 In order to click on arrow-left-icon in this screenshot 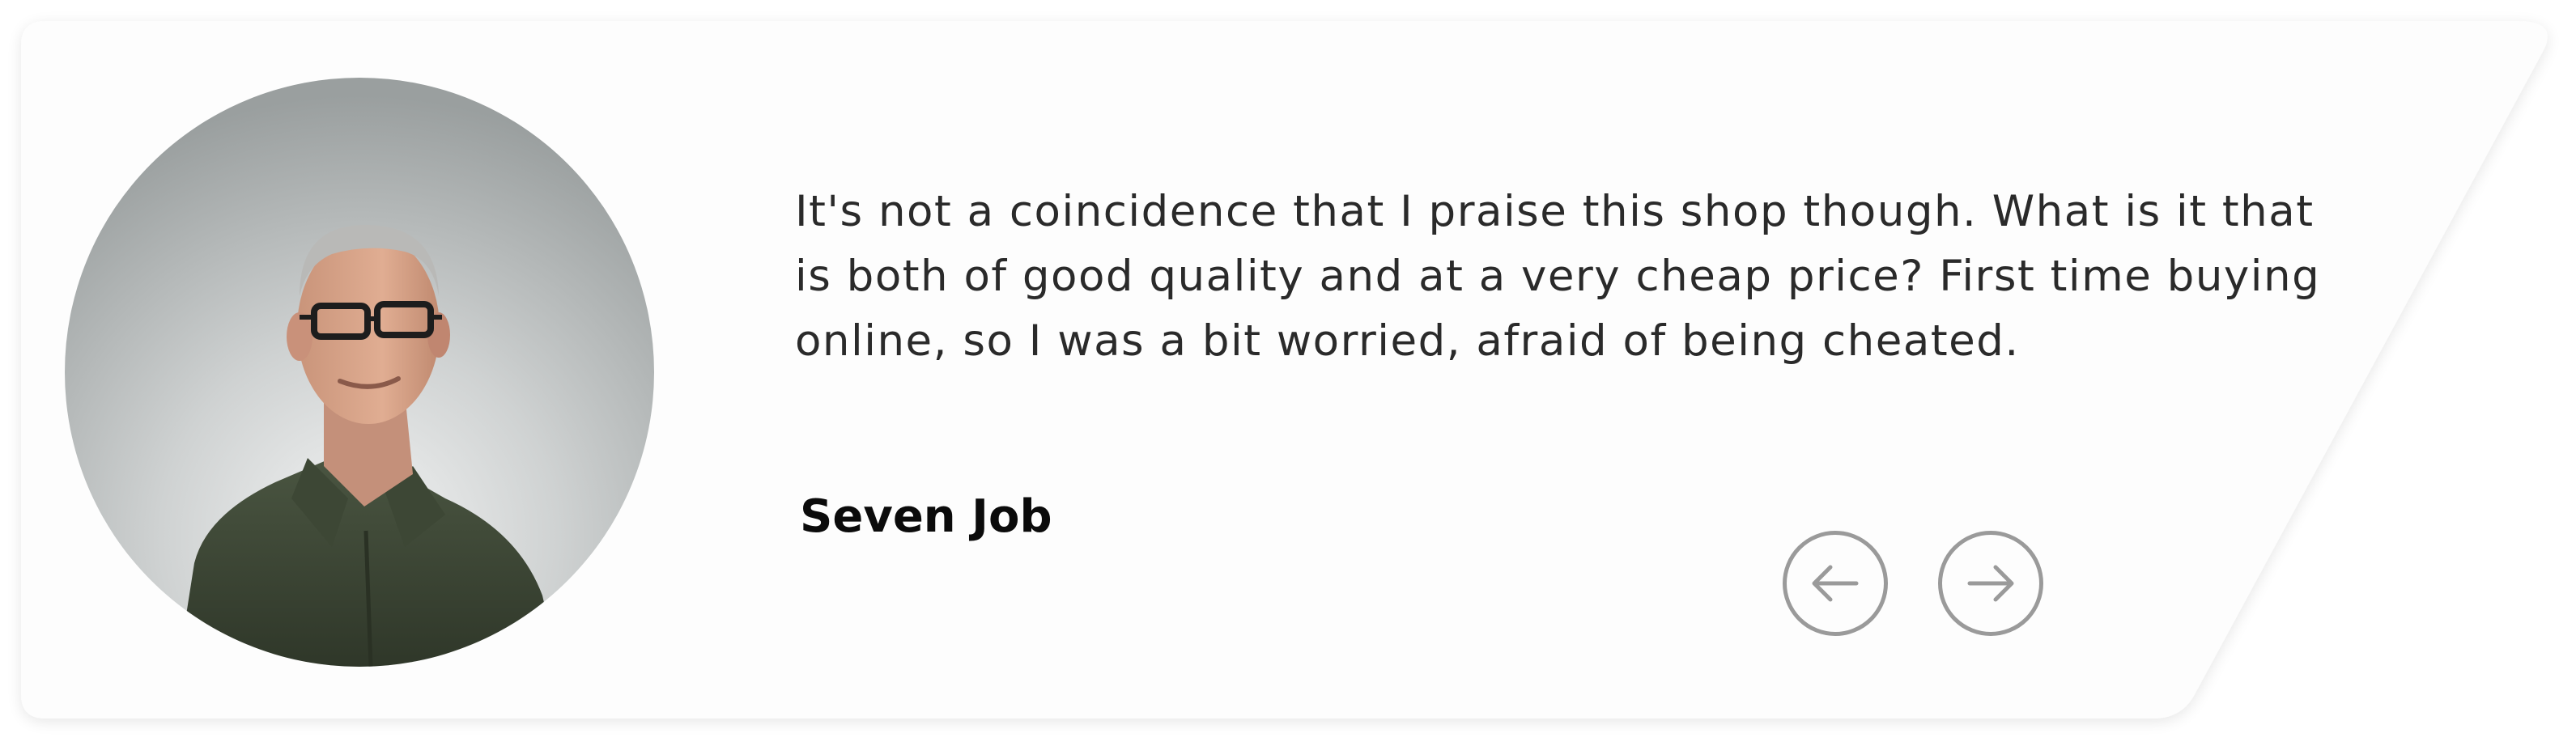, I will do `click(1835, 583)`.